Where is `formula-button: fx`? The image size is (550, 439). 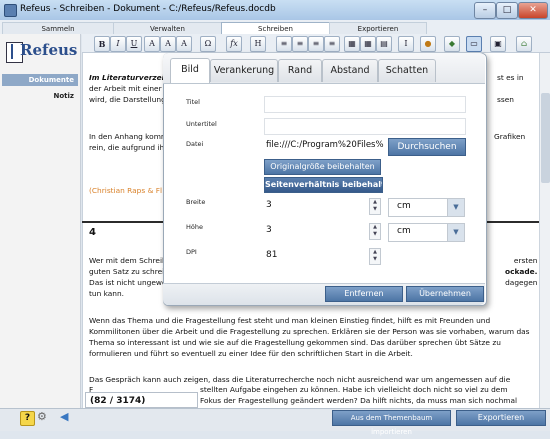 formula-button: fx is located at coordinates (234, 44).